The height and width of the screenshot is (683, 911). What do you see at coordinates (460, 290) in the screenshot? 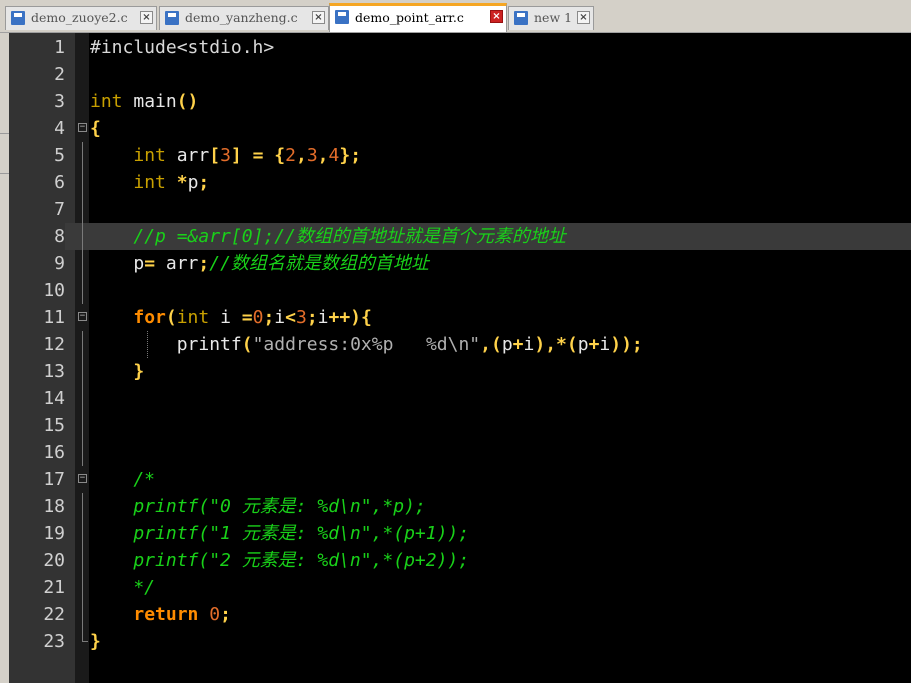
I see `code-line: 10` at bounding box center [460, 290].